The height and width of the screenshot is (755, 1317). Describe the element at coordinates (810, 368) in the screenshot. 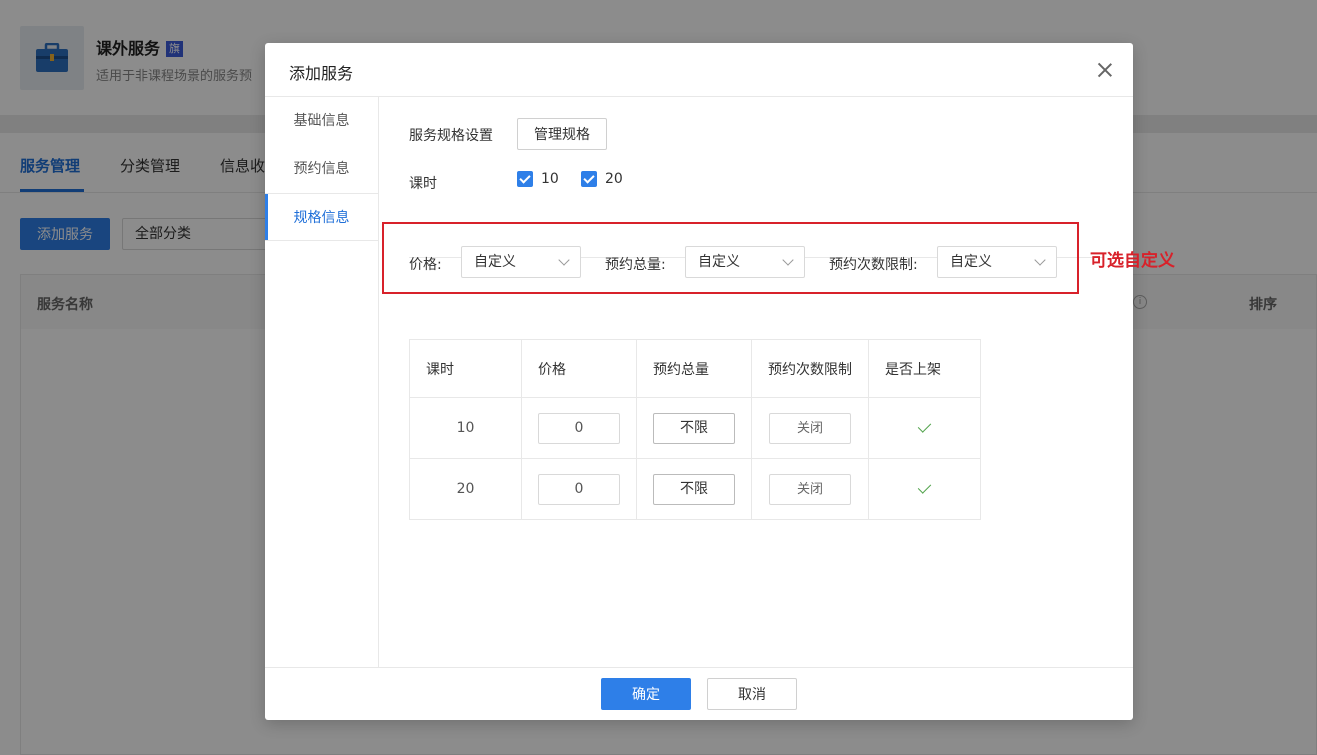

I see `column-limit: 预约次数限制` at that location.